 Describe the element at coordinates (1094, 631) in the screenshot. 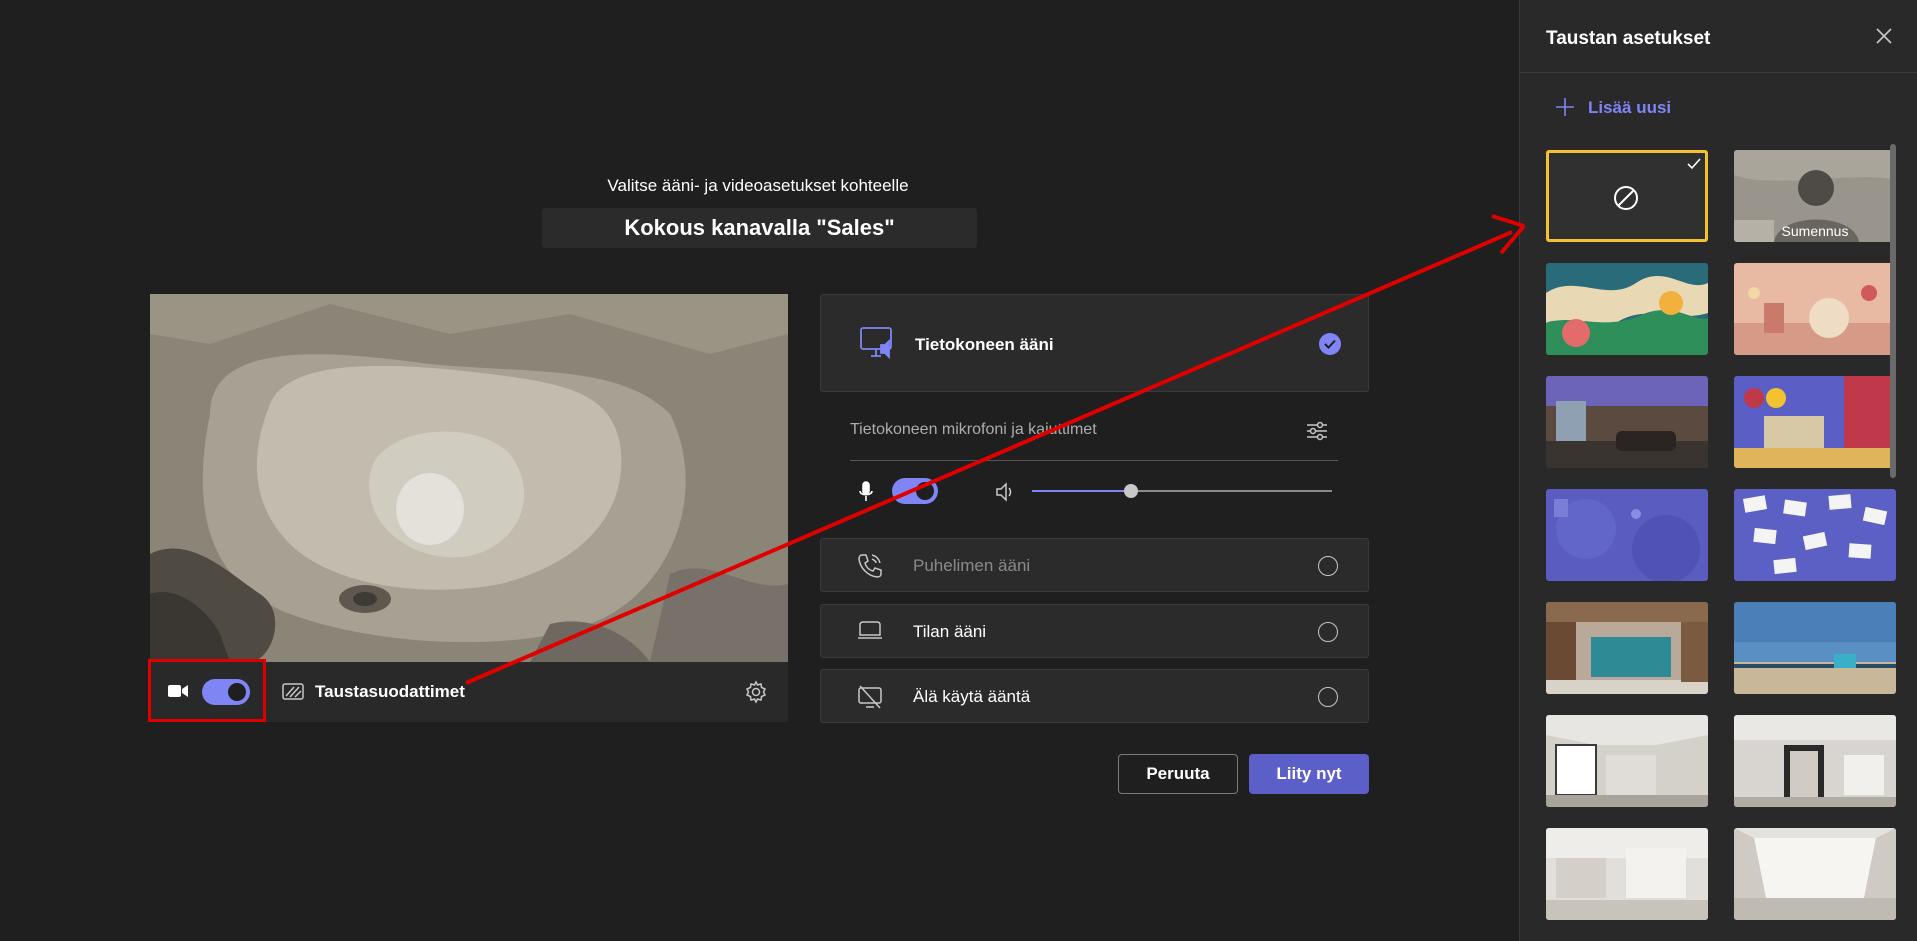

I see `room-audio-option: Tilan ääni` at that location.